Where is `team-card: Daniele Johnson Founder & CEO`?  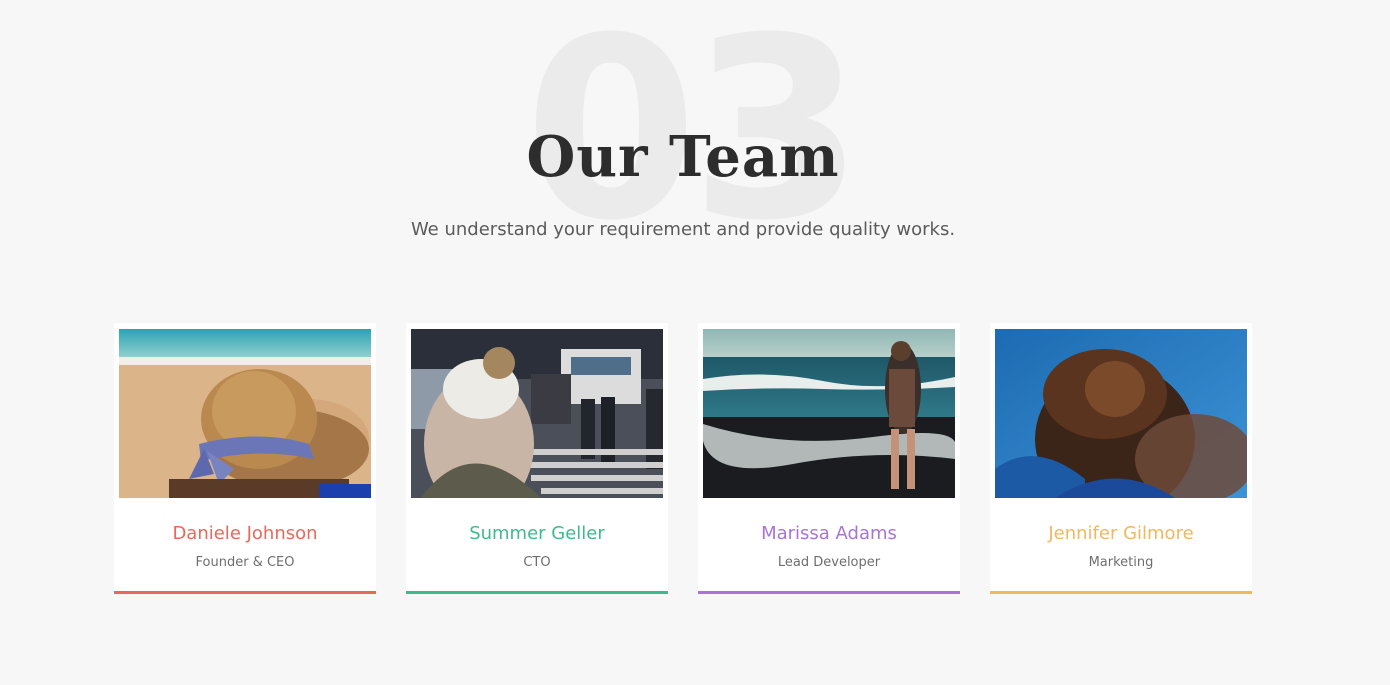 team-card: Daniele Johnson Founder & CEO is located at coordinates (245, 458).